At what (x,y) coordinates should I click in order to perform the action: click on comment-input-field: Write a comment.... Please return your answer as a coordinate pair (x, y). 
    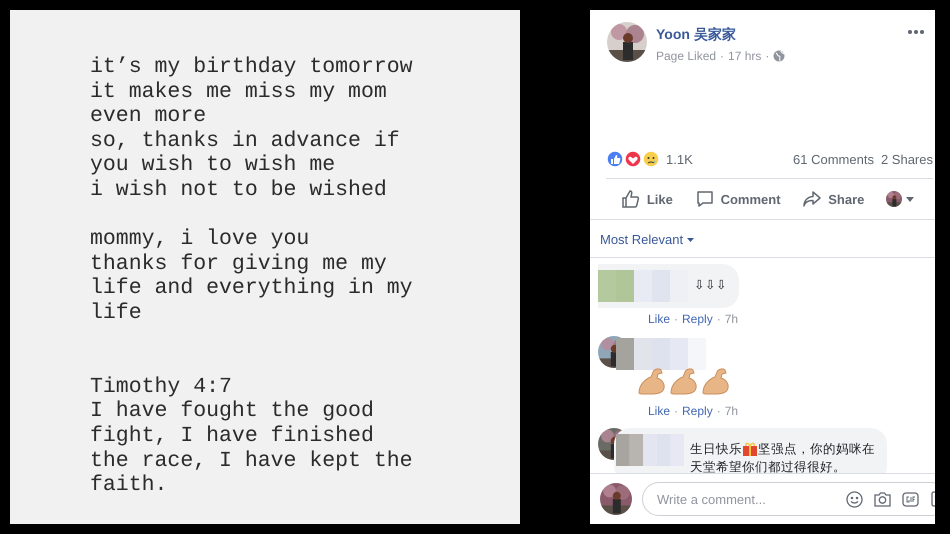
    Looking at the image, I should click on (745, 499).